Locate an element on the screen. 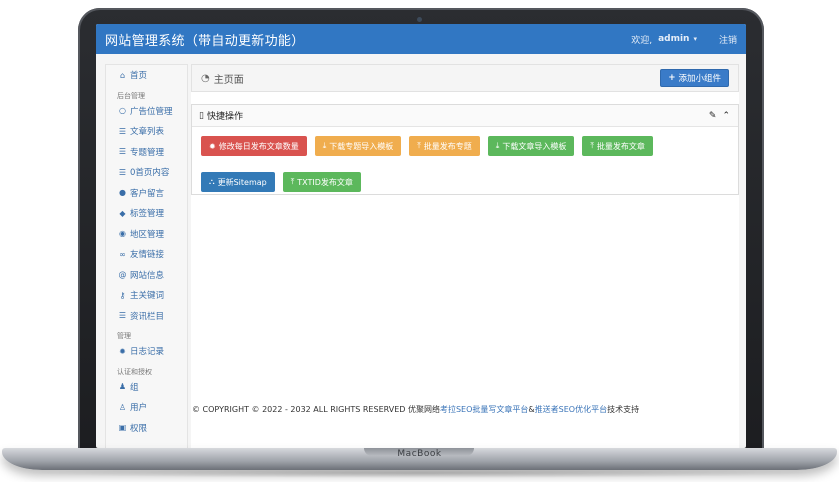 This screenshot has width=839, height=482. footer-link-pusher: 推送者SEO优化平台 is located at coordinates (571, 409).